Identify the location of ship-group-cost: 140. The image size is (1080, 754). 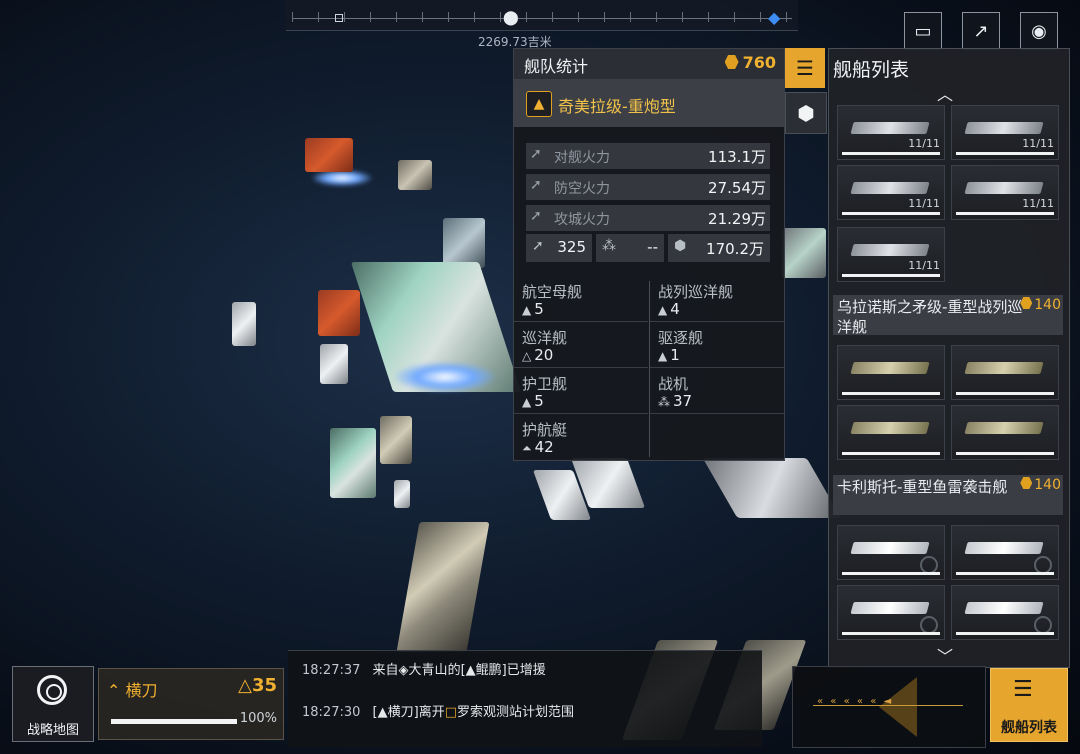
(1040, 485).